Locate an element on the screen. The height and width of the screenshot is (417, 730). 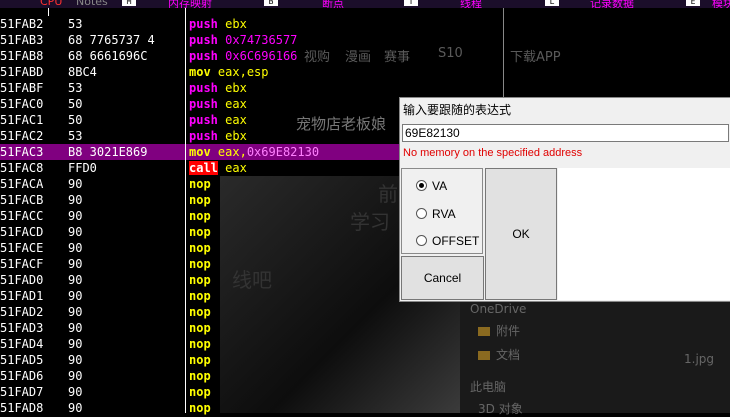
address-cell: 51FAB2 is located at coordinates (24, 24).